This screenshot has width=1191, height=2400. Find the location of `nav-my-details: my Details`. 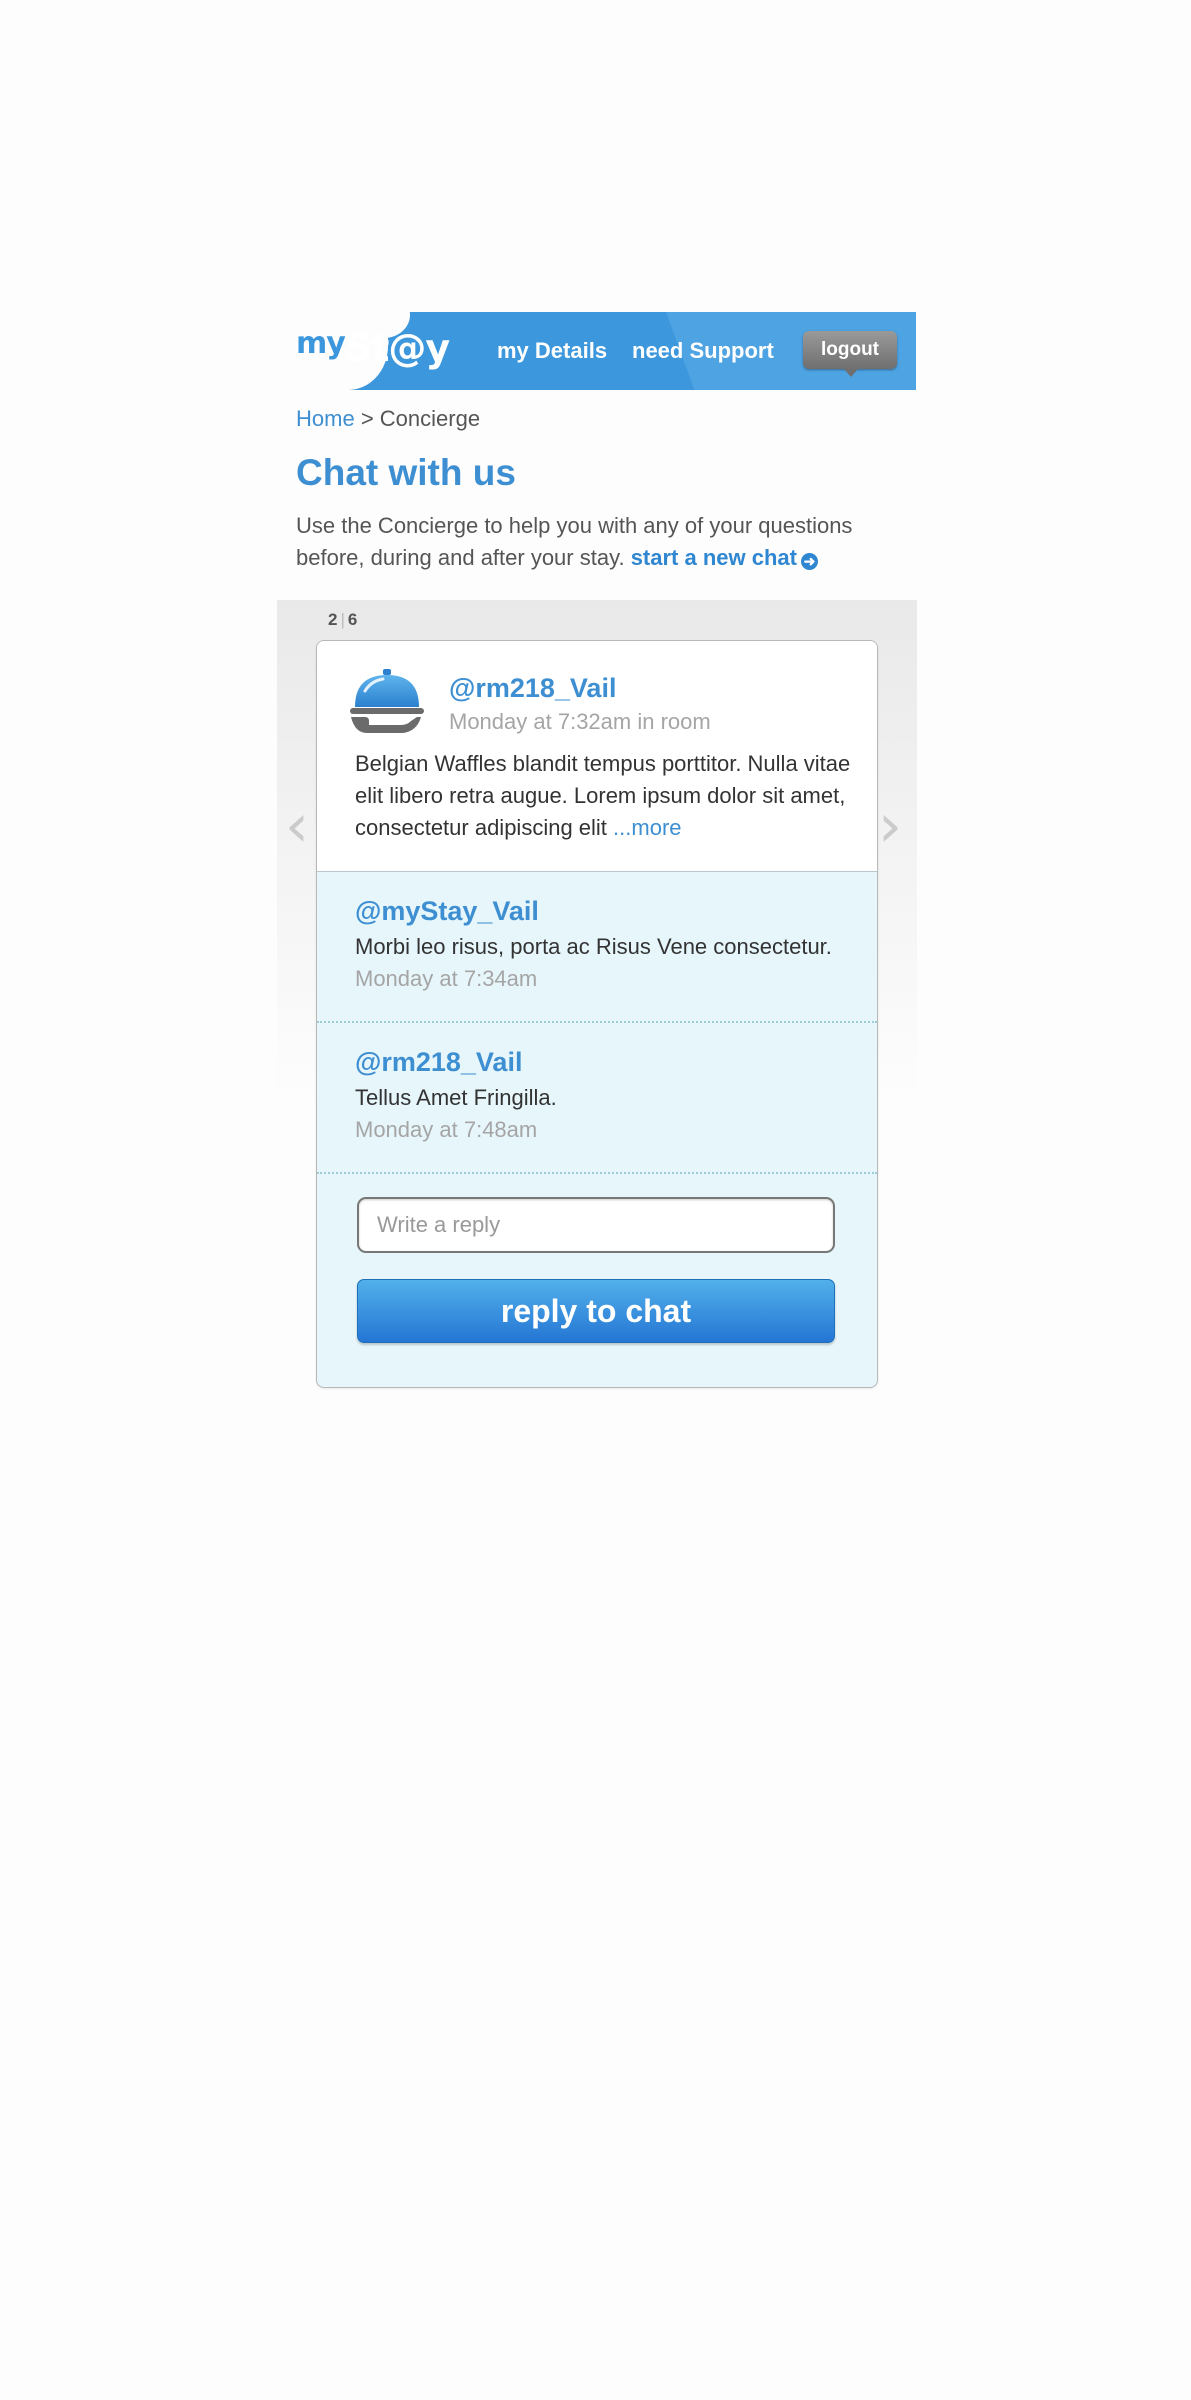

nav-my-details: my Details is located at coordinates (552, 351).